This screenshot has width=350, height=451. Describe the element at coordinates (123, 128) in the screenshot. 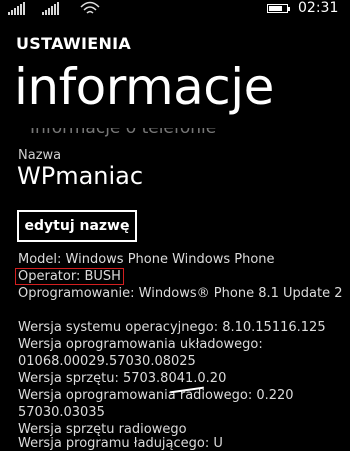

I see `faded-subtitle: Informacje o telefonie` at that location.